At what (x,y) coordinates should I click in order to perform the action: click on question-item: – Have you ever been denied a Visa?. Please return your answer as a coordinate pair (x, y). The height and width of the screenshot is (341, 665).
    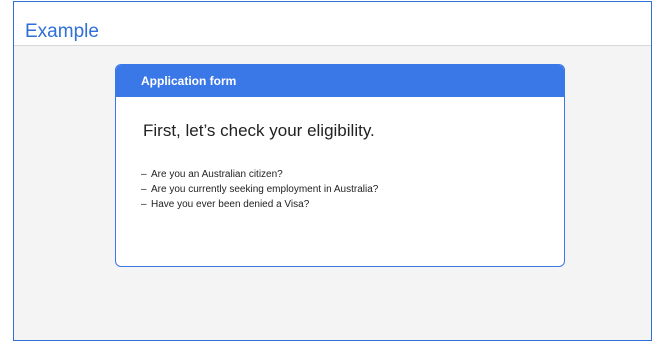
    Looking at the image, I should click on (259, 204).